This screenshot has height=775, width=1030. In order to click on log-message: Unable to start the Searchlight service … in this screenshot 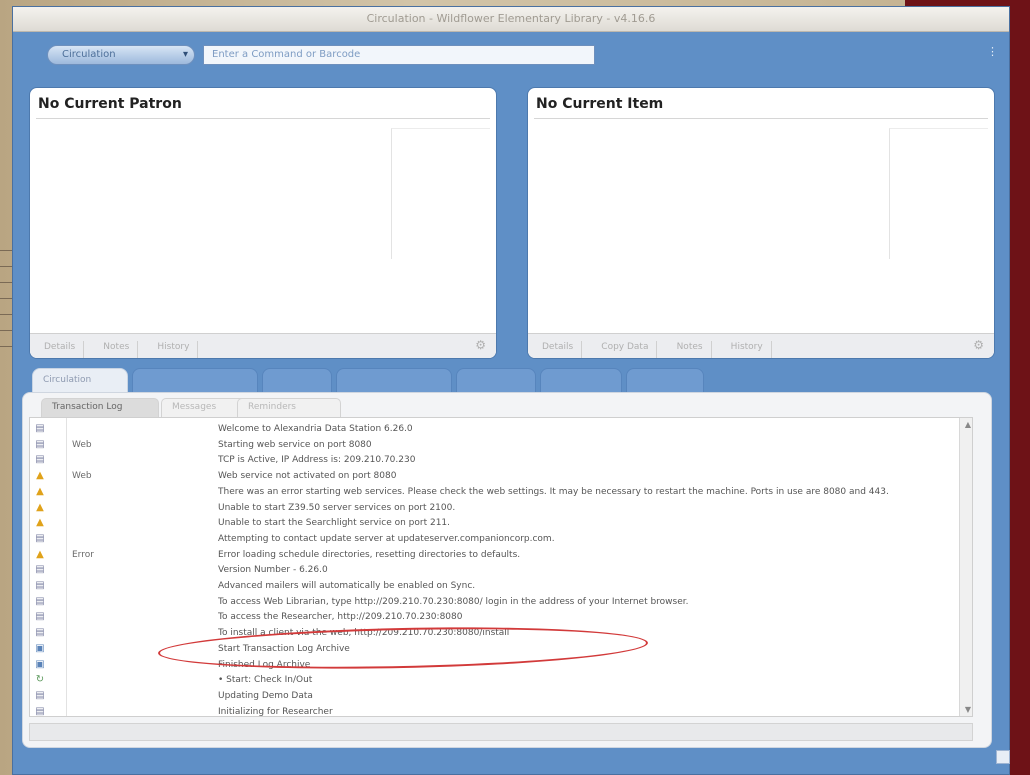, I will do `click(334, 523)`.